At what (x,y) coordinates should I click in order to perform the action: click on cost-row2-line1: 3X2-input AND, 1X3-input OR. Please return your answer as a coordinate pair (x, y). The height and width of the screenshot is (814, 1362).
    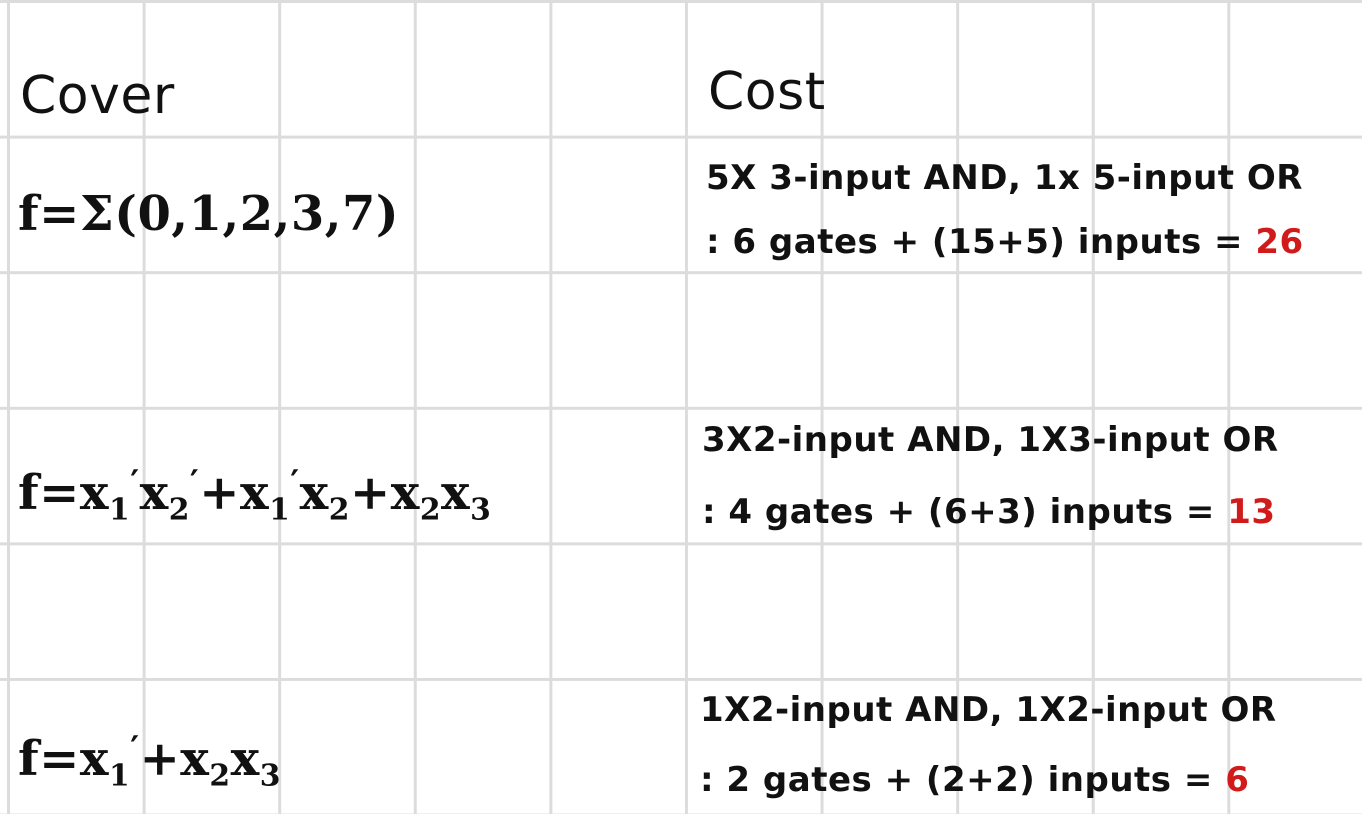
    Looking at the image, I should click on (990, 440).